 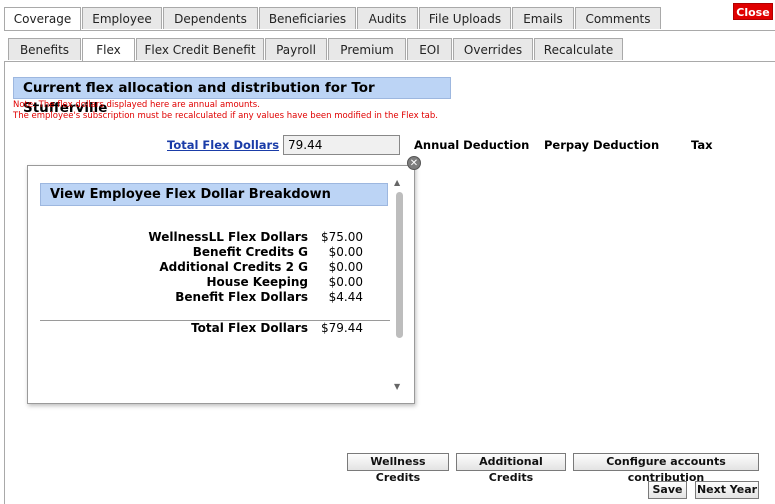 What do you see at coordinates (108, 50) in the screenshot?
I see `tab-flex: Flex` at bounding box center [108, 50].